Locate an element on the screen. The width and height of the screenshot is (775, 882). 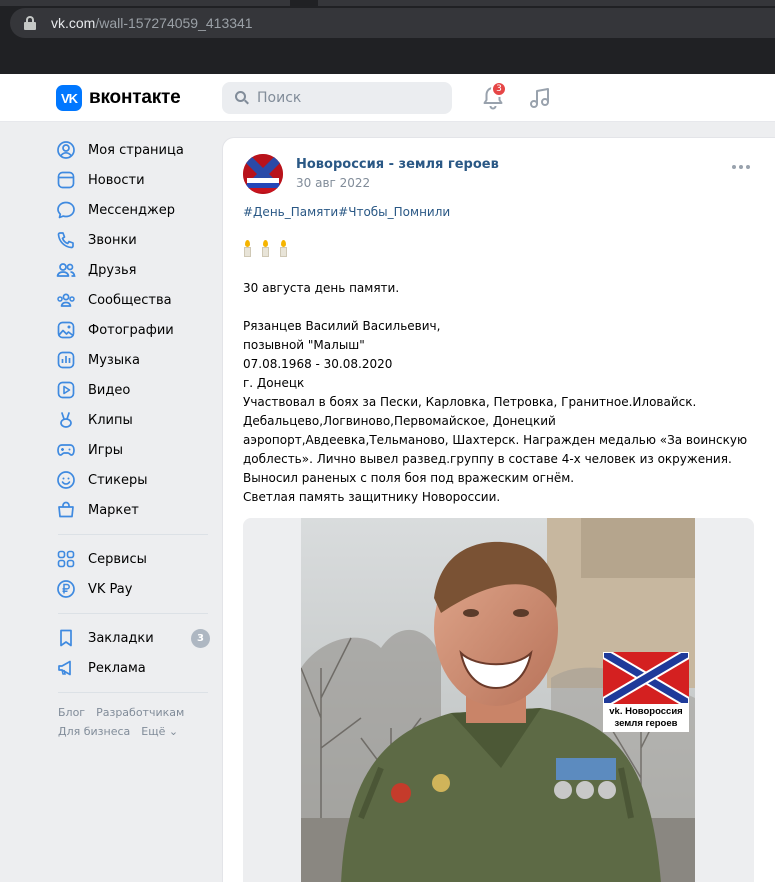
sidebar-item-ads: Реклама is located at coordinates (134, 668).